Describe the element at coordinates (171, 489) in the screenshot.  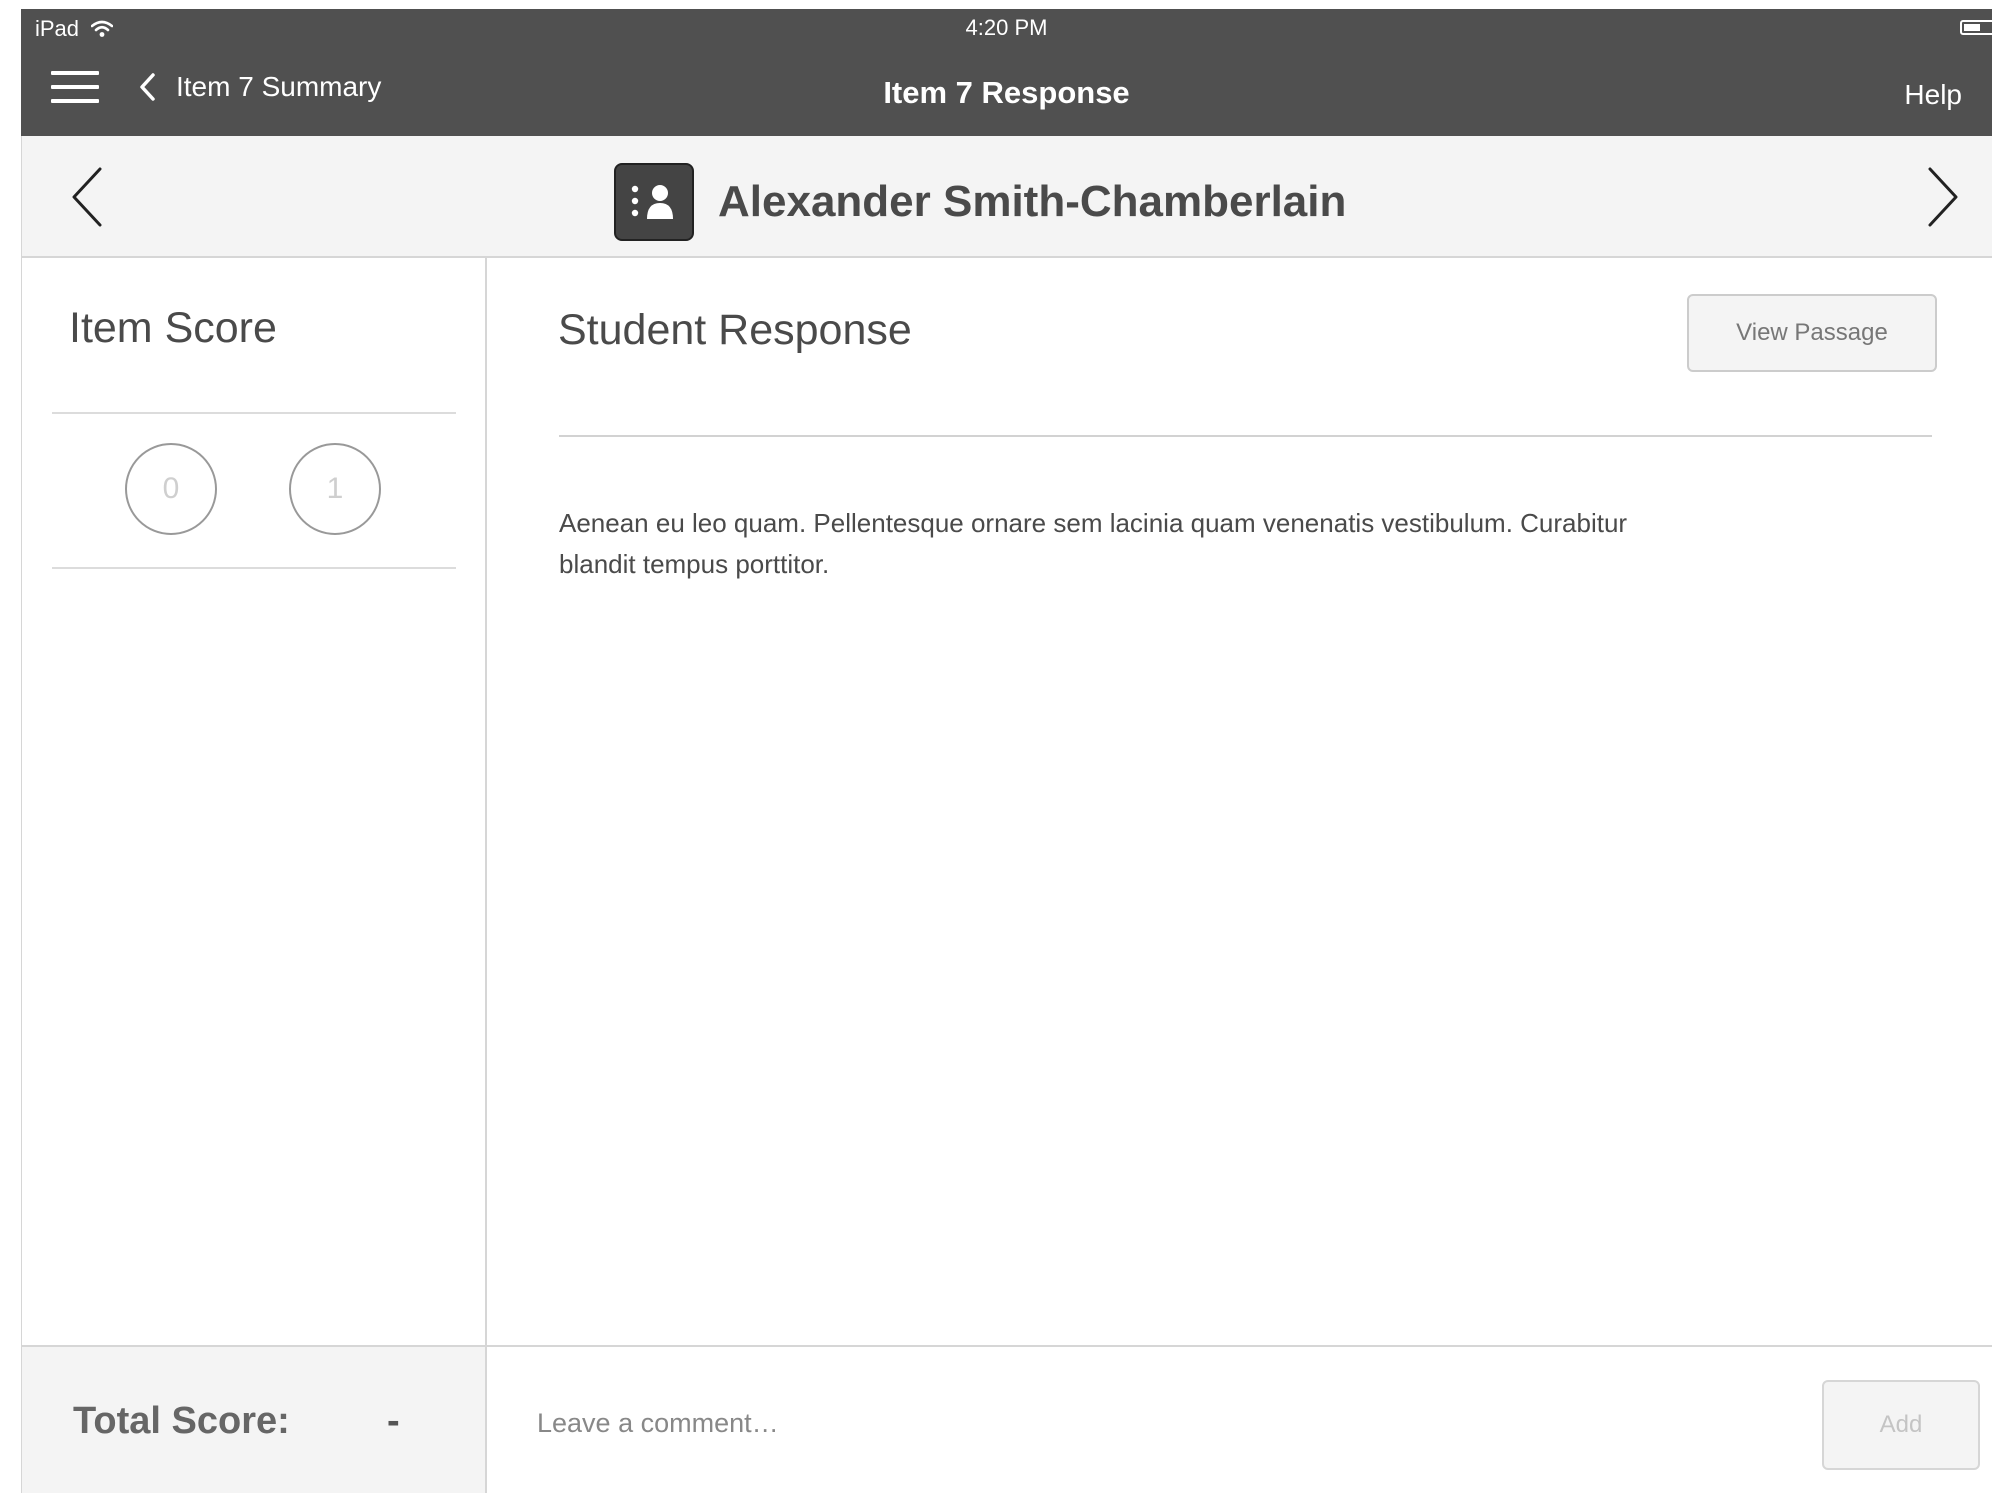
I see `score-option-0: 0` at that location.